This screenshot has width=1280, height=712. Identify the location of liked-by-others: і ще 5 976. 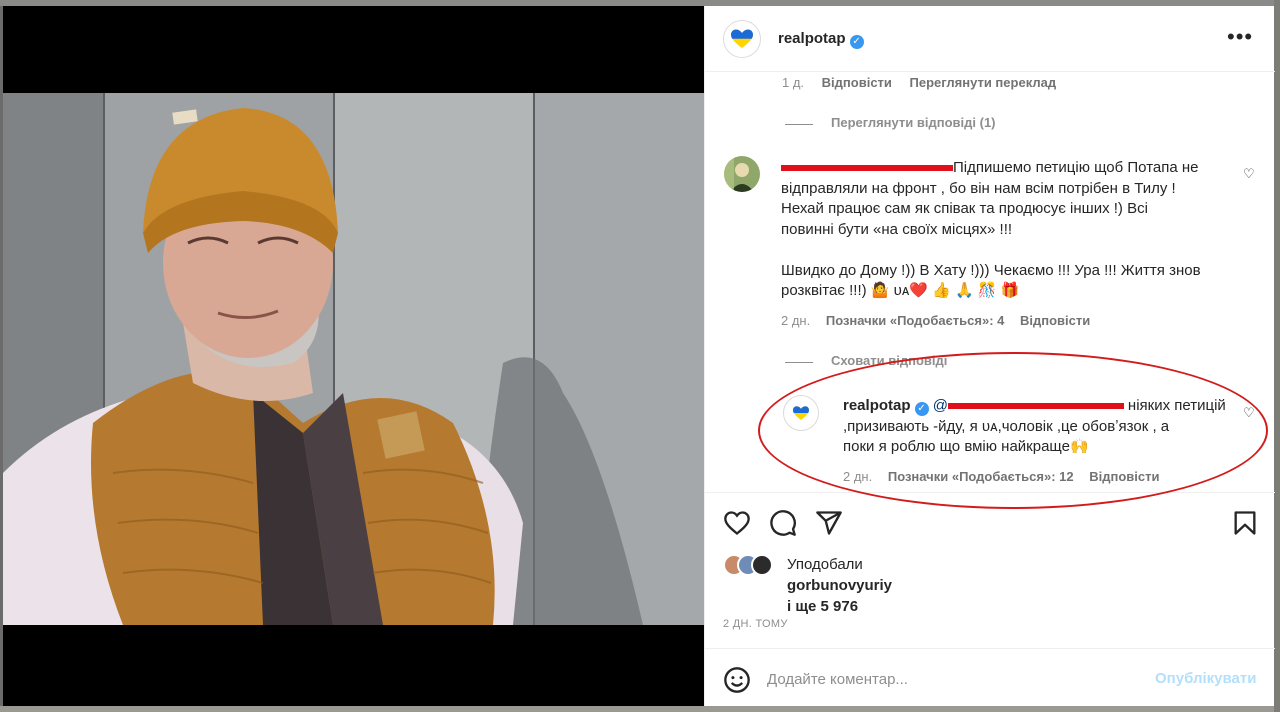
(822, 606).